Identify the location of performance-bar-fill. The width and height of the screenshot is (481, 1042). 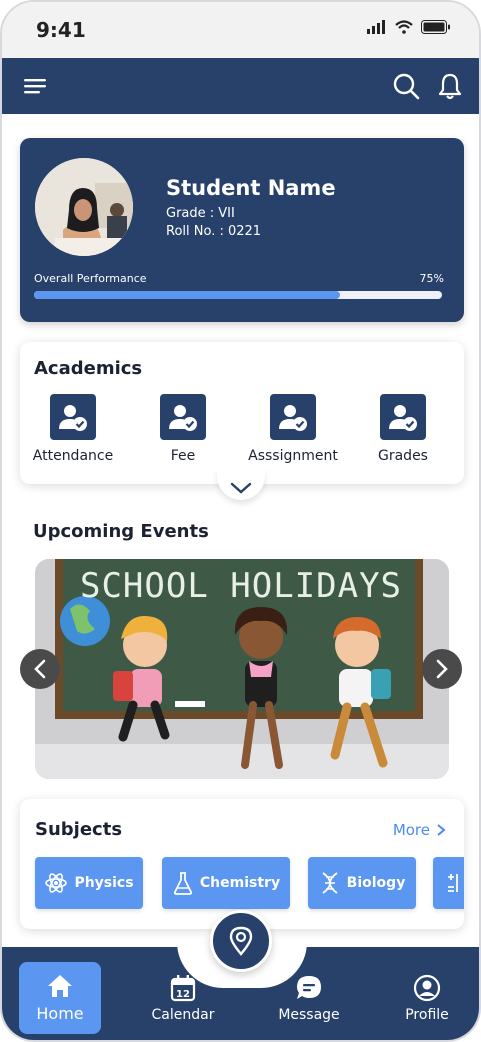
(187, 295).